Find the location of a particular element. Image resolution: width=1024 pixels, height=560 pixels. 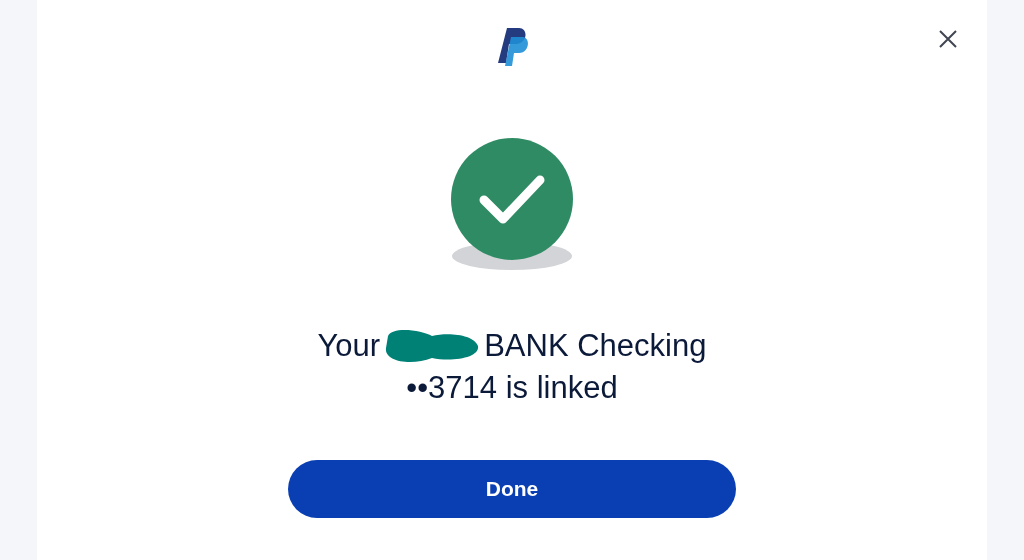

logo-icon is located at coordinates (512, 47).